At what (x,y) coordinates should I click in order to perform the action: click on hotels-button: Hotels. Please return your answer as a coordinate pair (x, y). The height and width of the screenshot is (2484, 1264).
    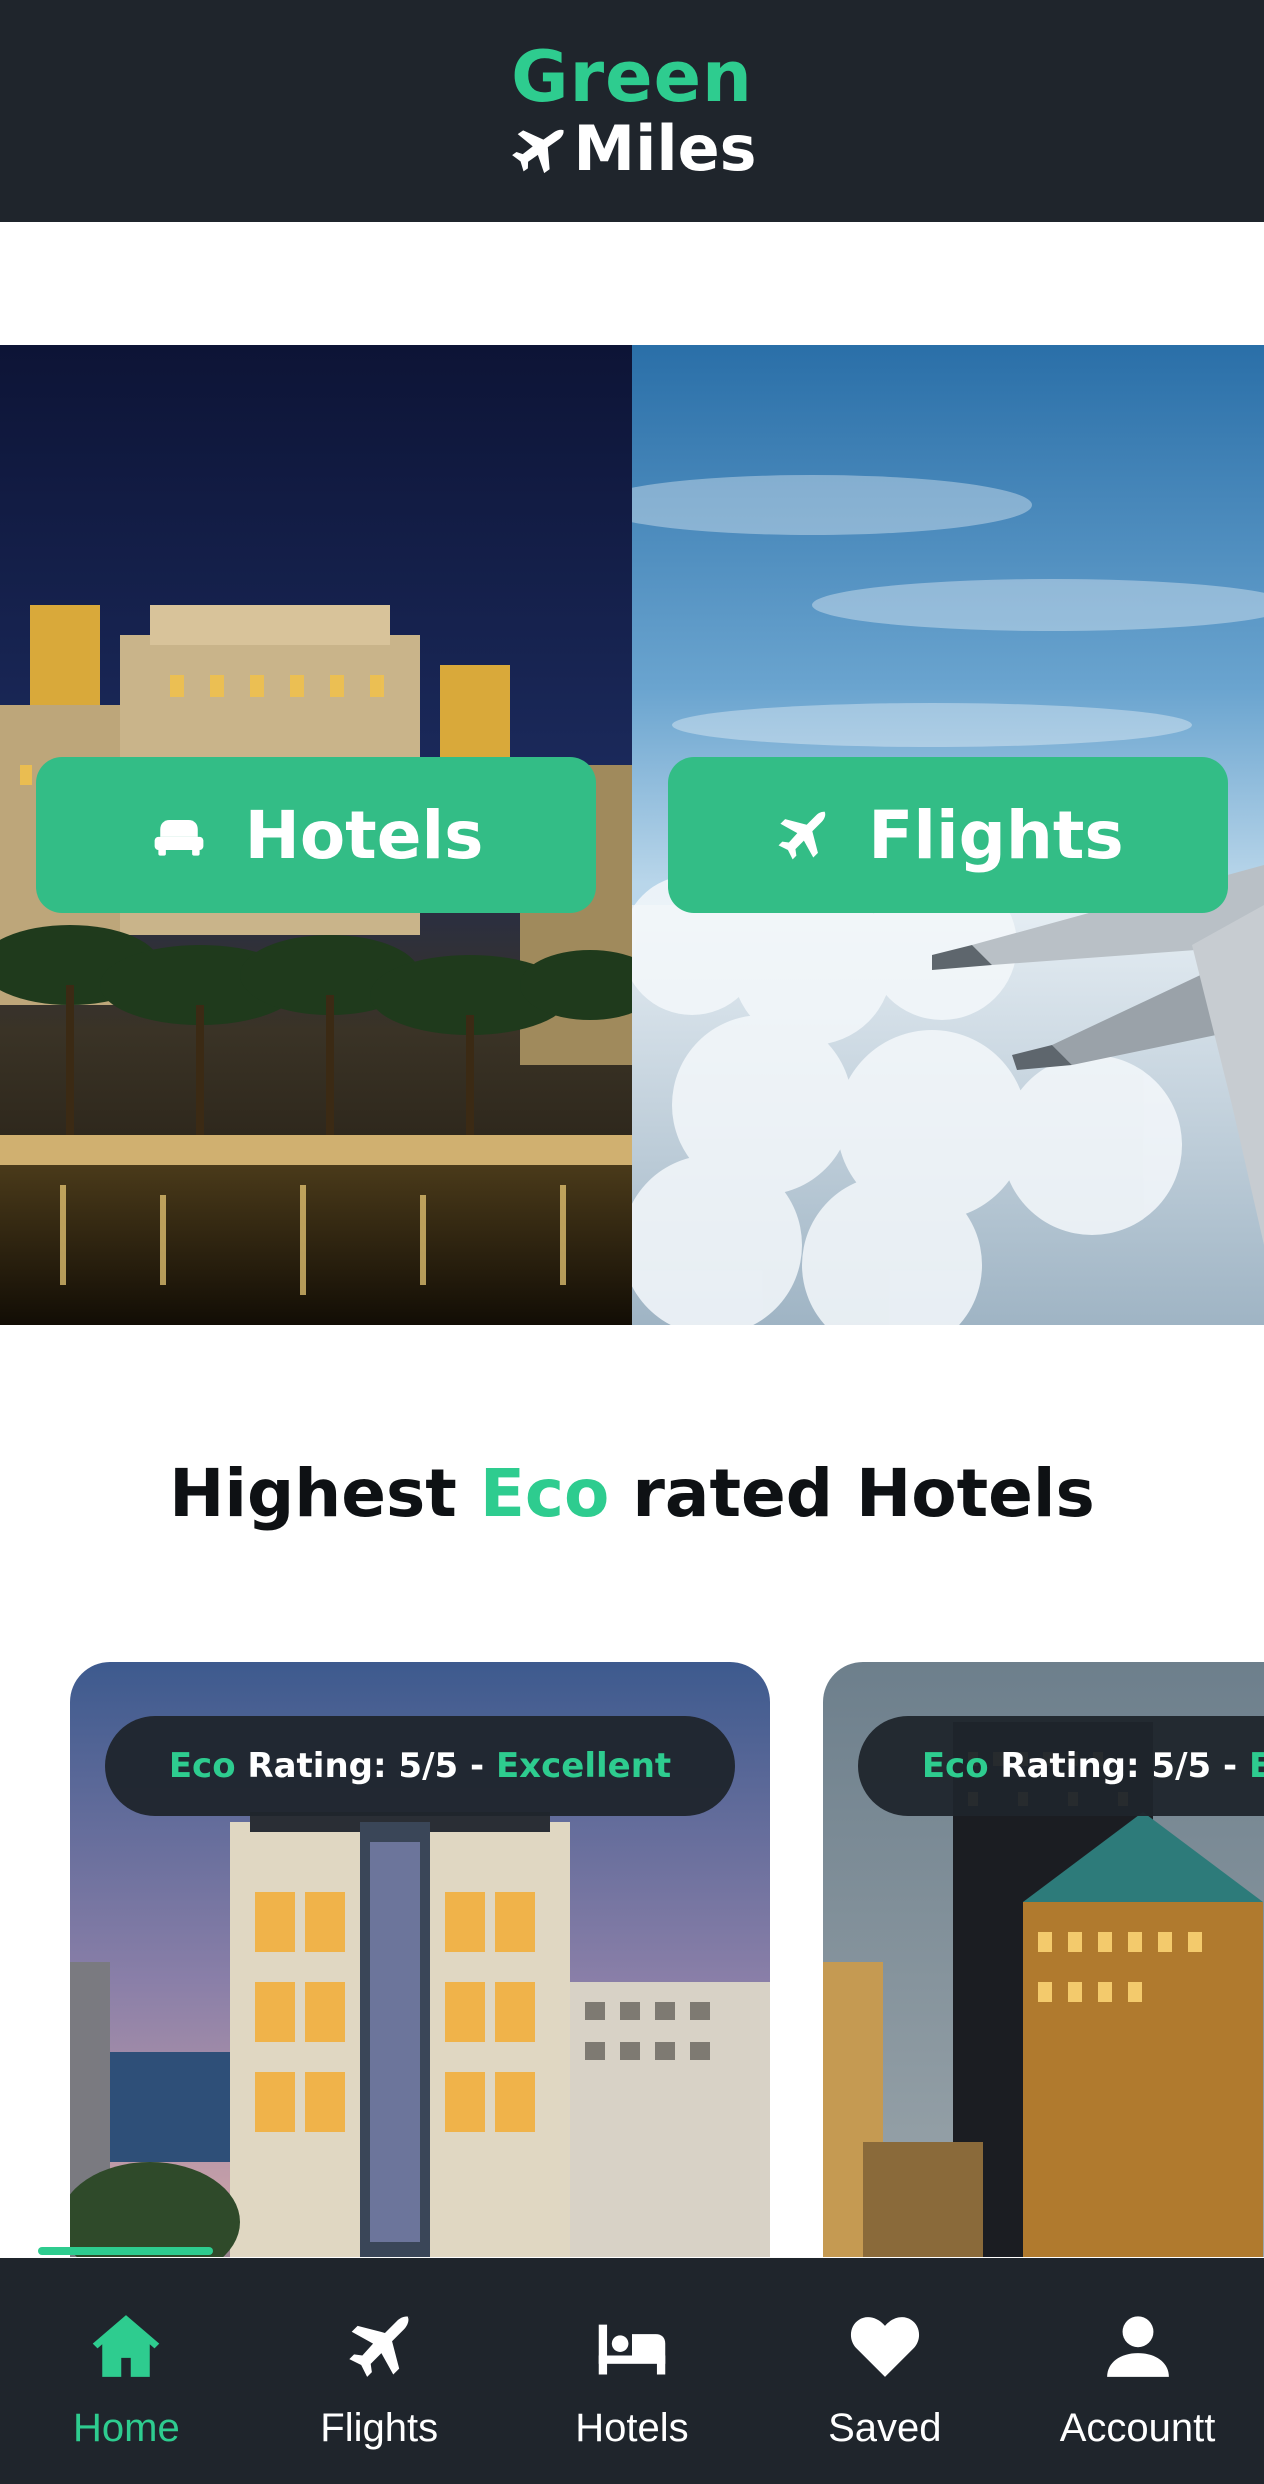
    Looking at the image, I should click on (316, 835).